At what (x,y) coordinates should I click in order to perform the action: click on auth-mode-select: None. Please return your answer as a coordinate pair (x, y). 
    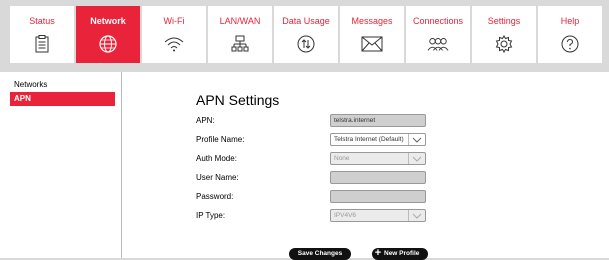
    Looking at the image, I should click on (378, 158).